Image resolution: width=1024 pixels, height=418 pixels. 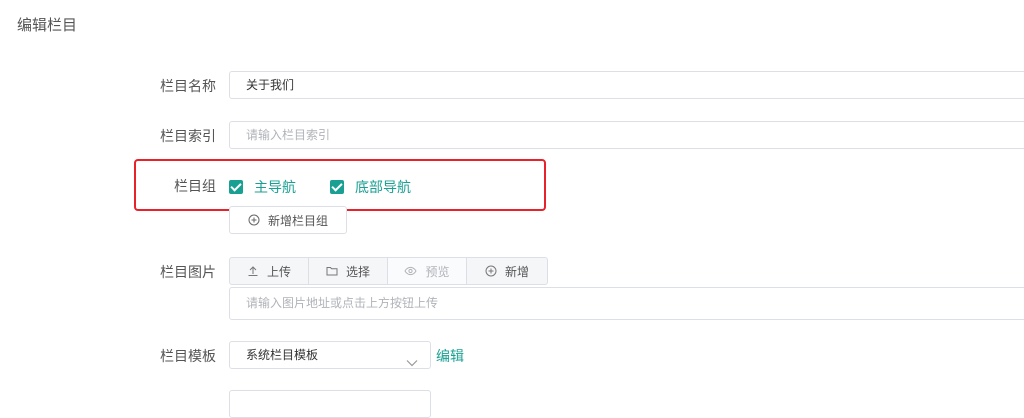 I want to click on image-button-group: 上传 选择 预览 新增, so click(x=388, y=271).